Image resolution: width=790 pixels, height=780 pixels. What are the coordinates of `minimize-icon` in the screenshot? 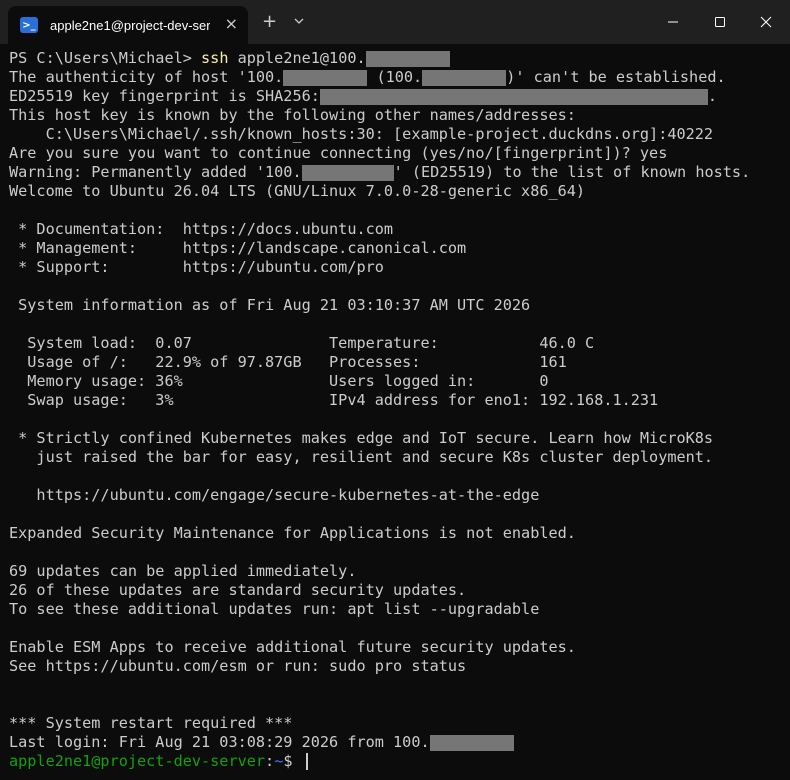 It's located at (673, 22).